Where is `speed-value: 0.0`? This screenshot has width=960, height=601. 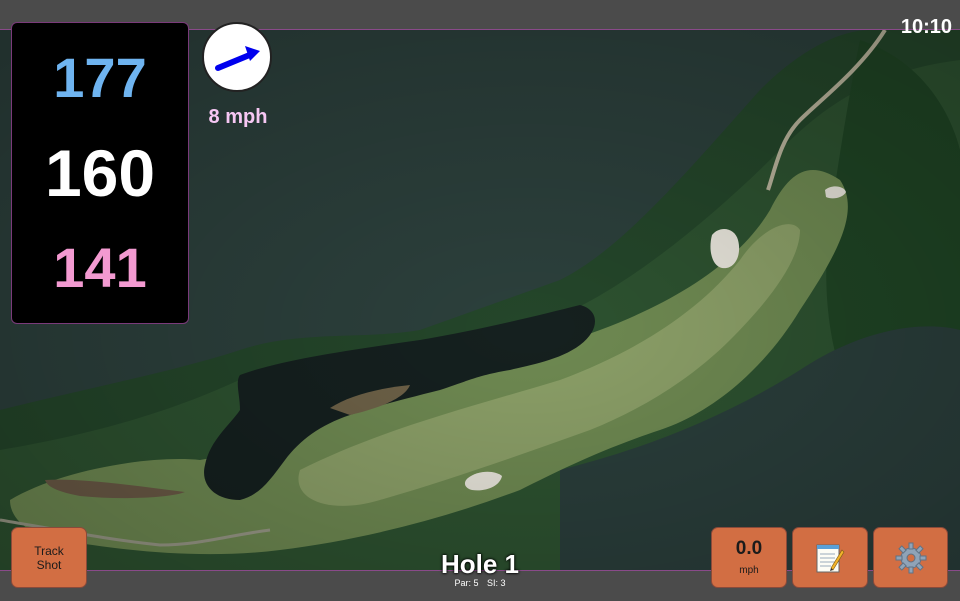
speed-value: 0.0 is located at coordinates (749, 548).